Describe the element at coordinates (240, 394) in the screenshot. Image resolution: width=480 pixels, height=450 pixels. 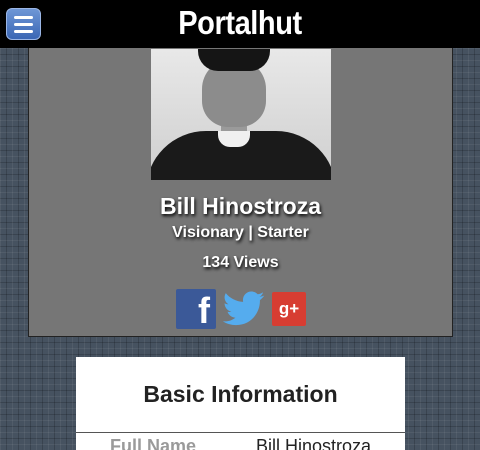
I see `basic-information-title: Basic Information` at that location.